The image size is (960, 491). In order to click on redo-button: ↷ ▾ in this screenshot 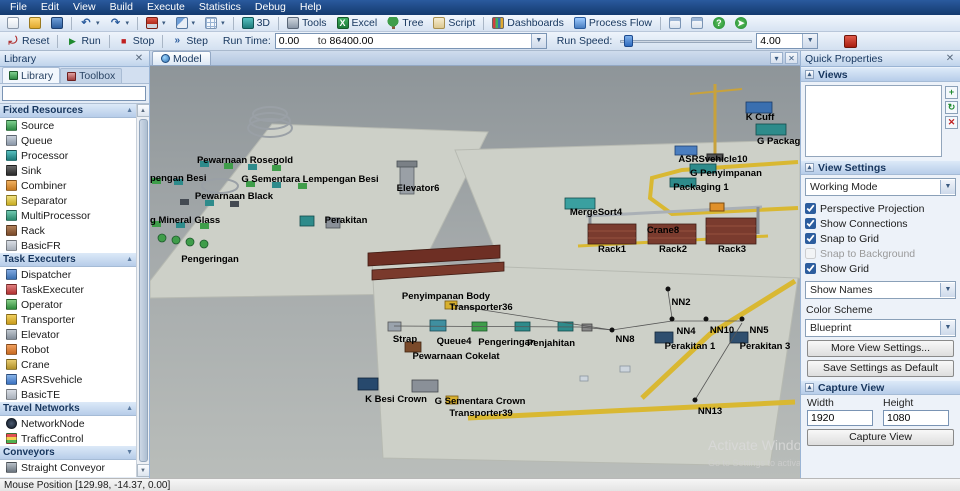, I will do `click(120, 23)`.